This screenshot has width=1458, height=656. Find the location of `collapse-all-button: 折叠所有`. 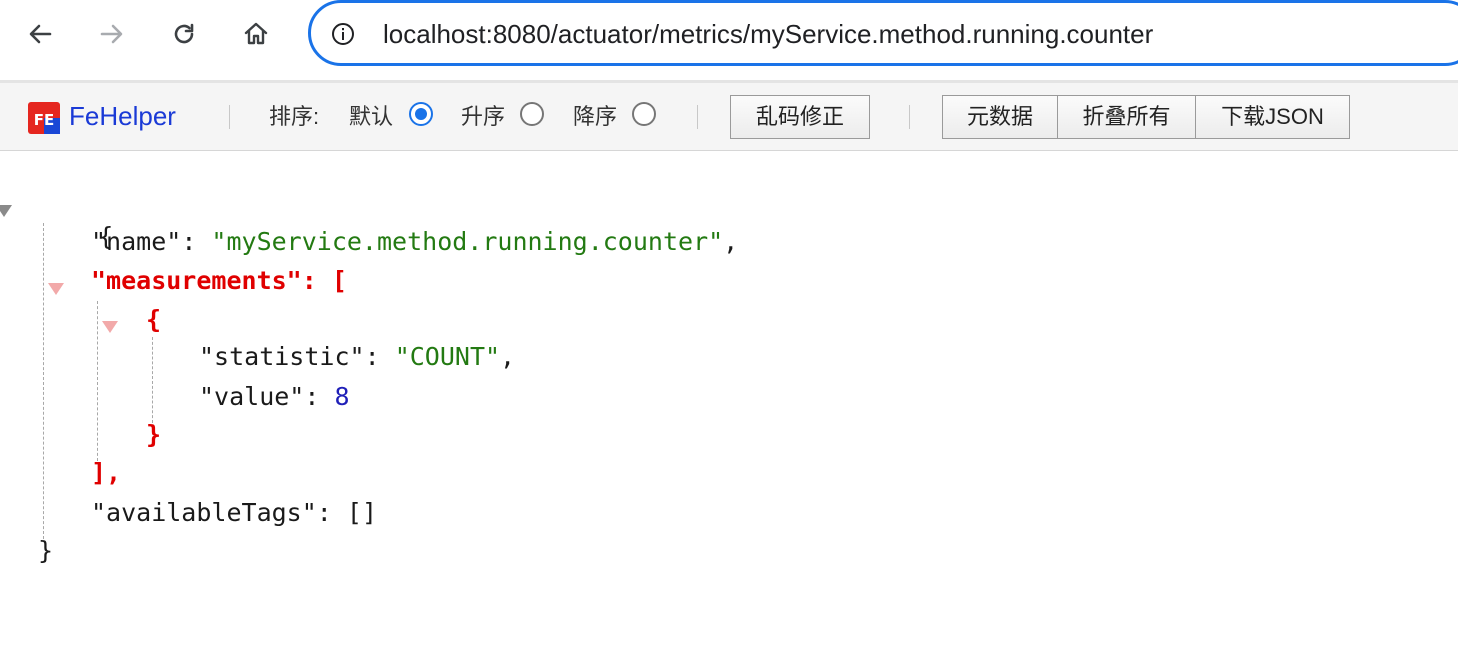

collapse-all-button: 折叠所有 is located at coordinates (1126, 117).